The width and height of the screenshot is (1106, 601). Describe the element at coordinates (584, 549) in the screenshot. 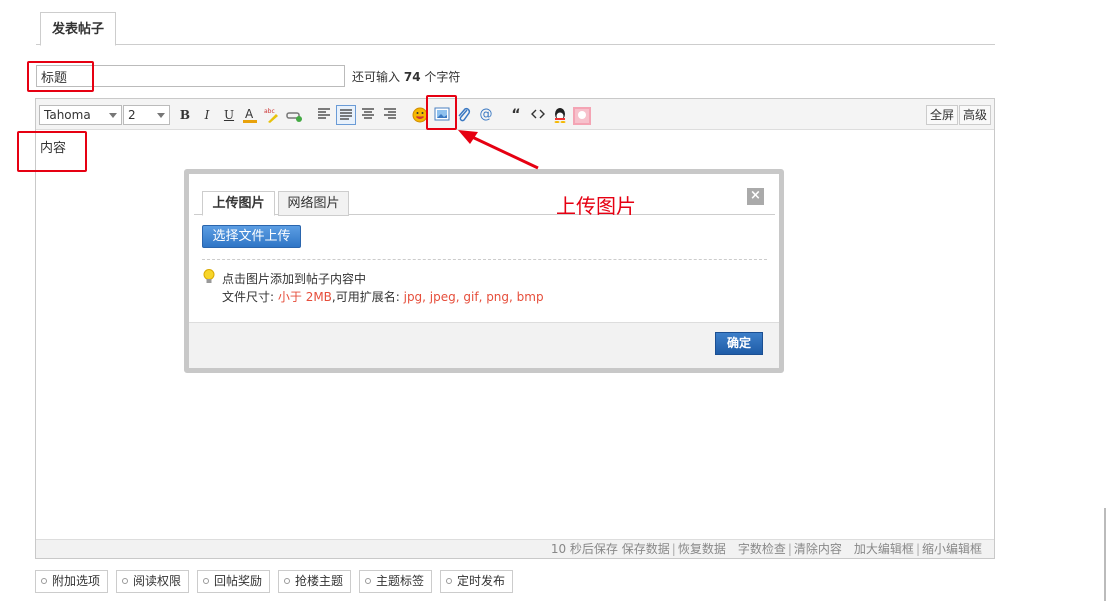

I see `autosave-countdown: 10 秒后保存` at that location.